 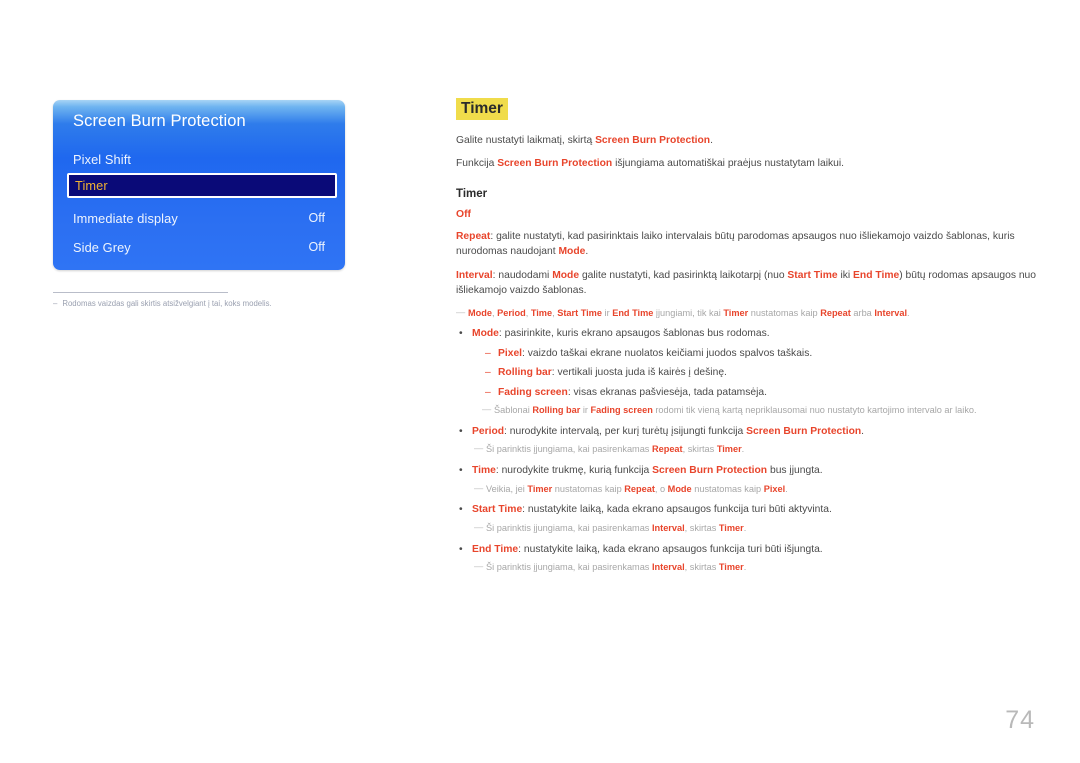 What do you see at coordinates (621, 410) in the screenshot?
I see `note-patterns-kw-fading-screen: Fading screen` at bounding box center [621, 410].